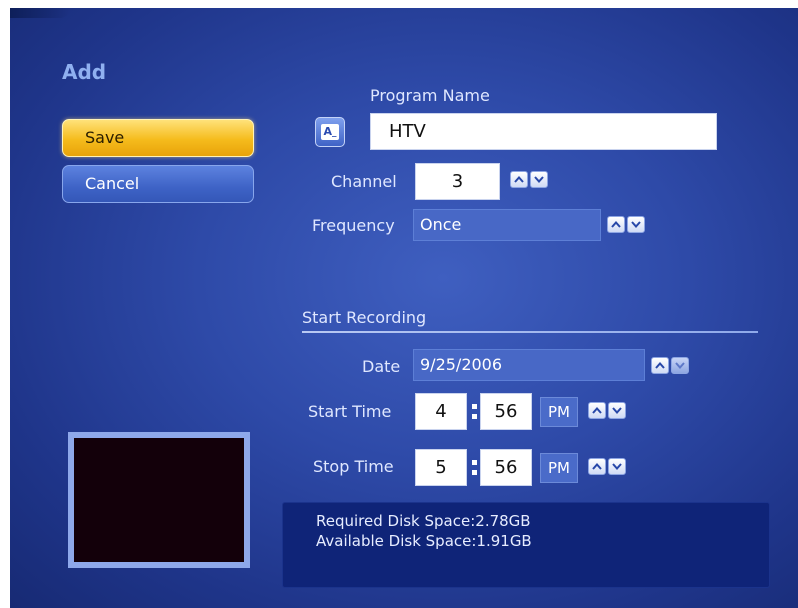  What do you see at coordinates (519, 179) in the screenshot?
I see `channel-up-arrow-icon` at bounding box center [519, 179].